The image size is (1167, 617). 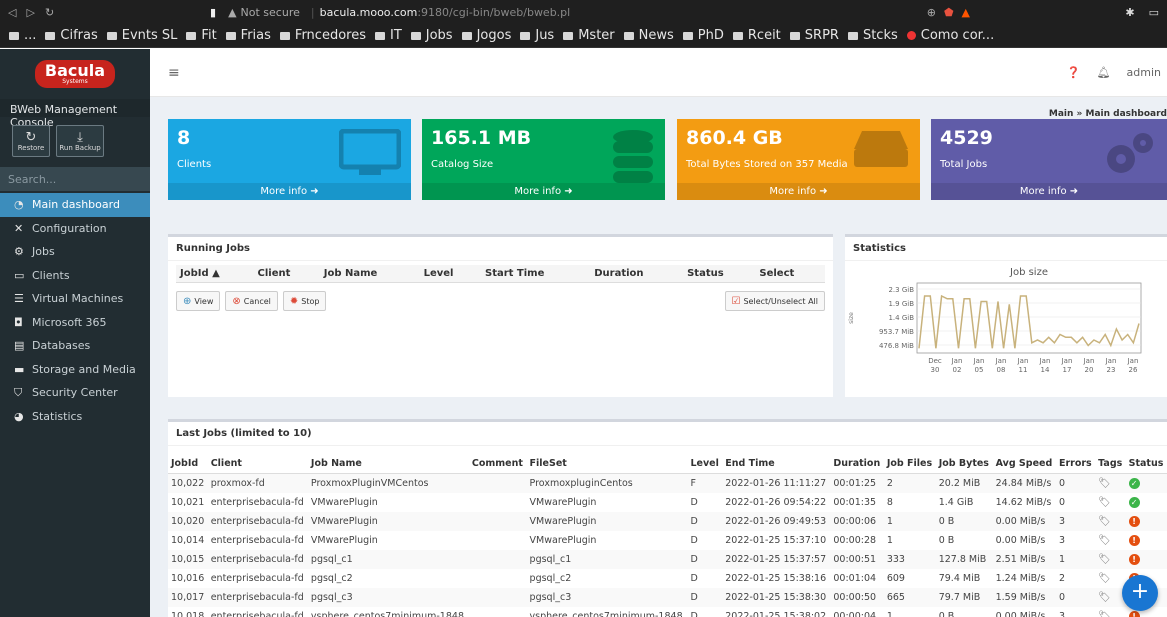 What do you see at coordinates (12, 12) in the screenshot?
I see `back-icon: ◁` at bounding box center [12, 12].